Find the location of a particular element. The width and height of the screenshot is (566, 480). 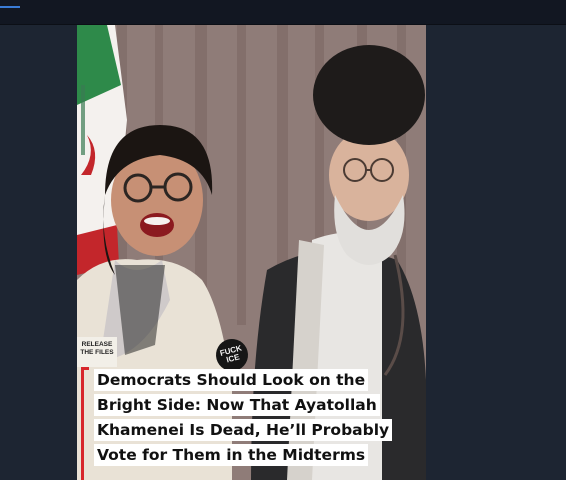

release-the-files-badge: RELEASE THE FILES is located at coordinates (97, 352).